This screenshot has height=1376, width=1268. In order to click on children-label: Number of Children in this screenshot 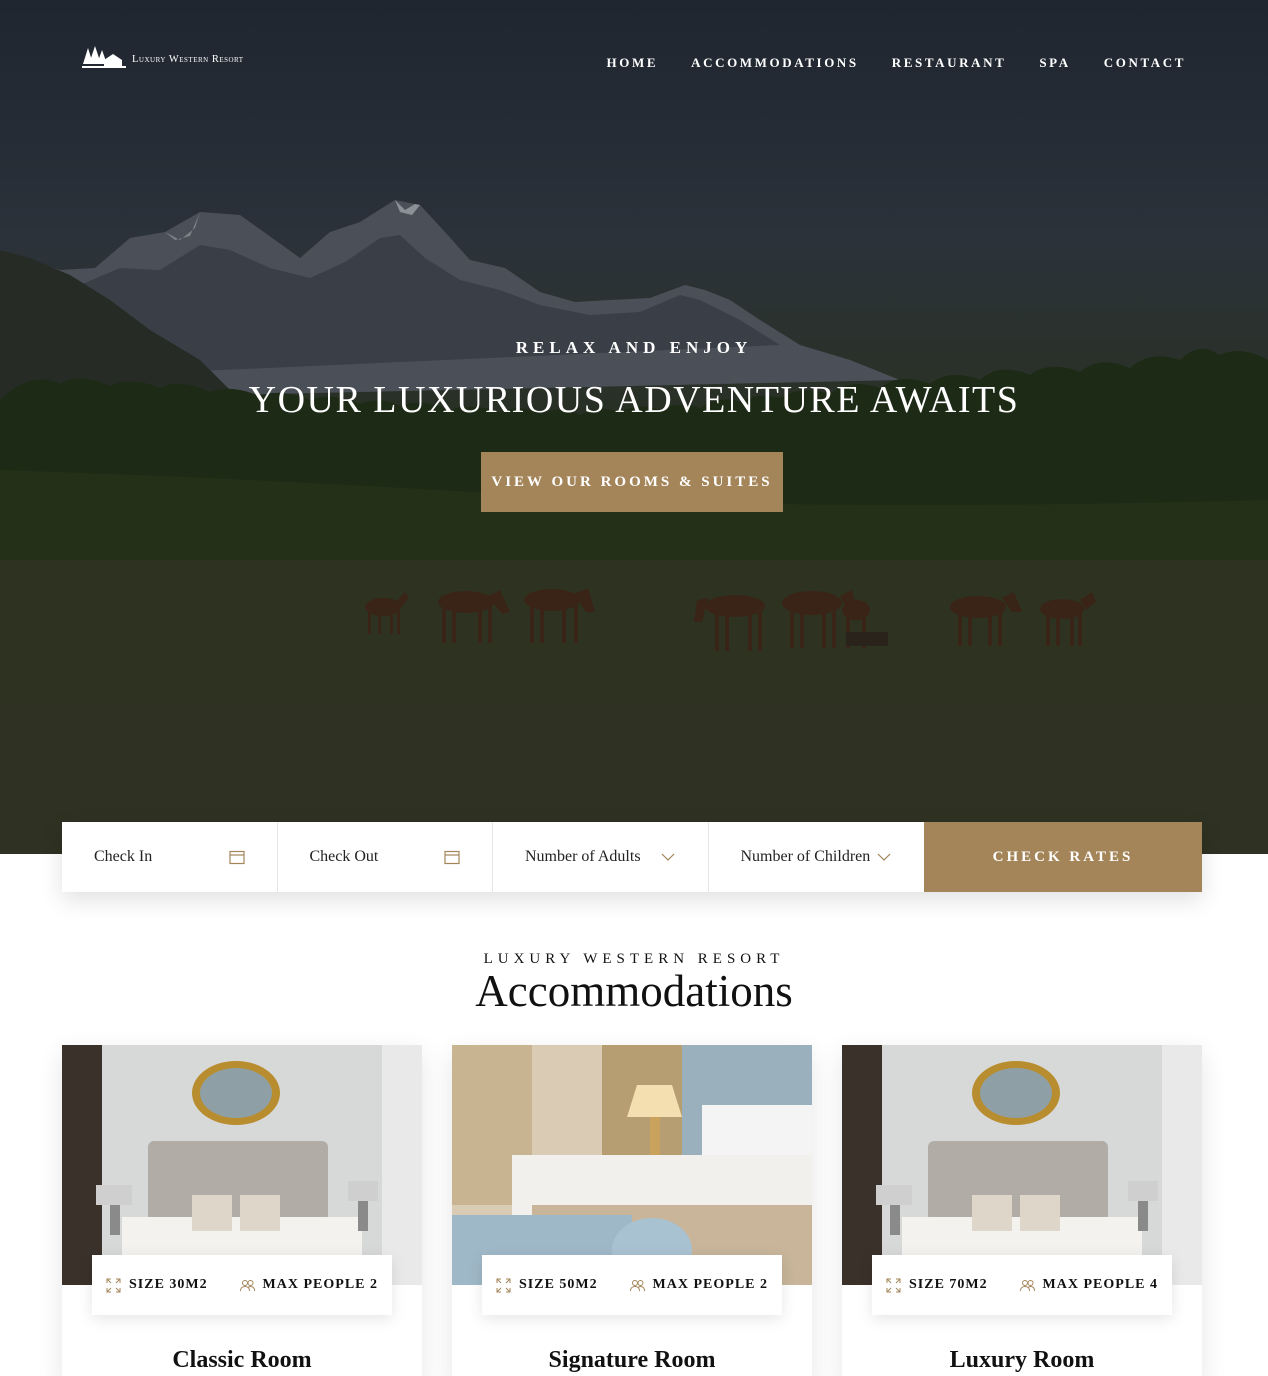, I will do `click(805, 856)`.